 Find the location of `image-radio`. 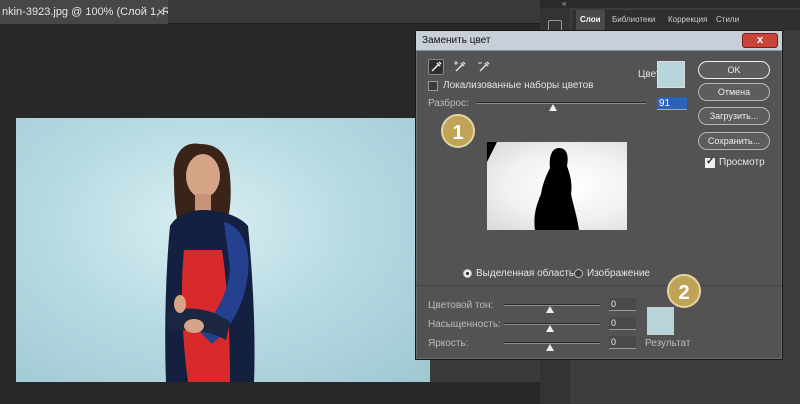

image-radio is located at coordinates (578, 273).